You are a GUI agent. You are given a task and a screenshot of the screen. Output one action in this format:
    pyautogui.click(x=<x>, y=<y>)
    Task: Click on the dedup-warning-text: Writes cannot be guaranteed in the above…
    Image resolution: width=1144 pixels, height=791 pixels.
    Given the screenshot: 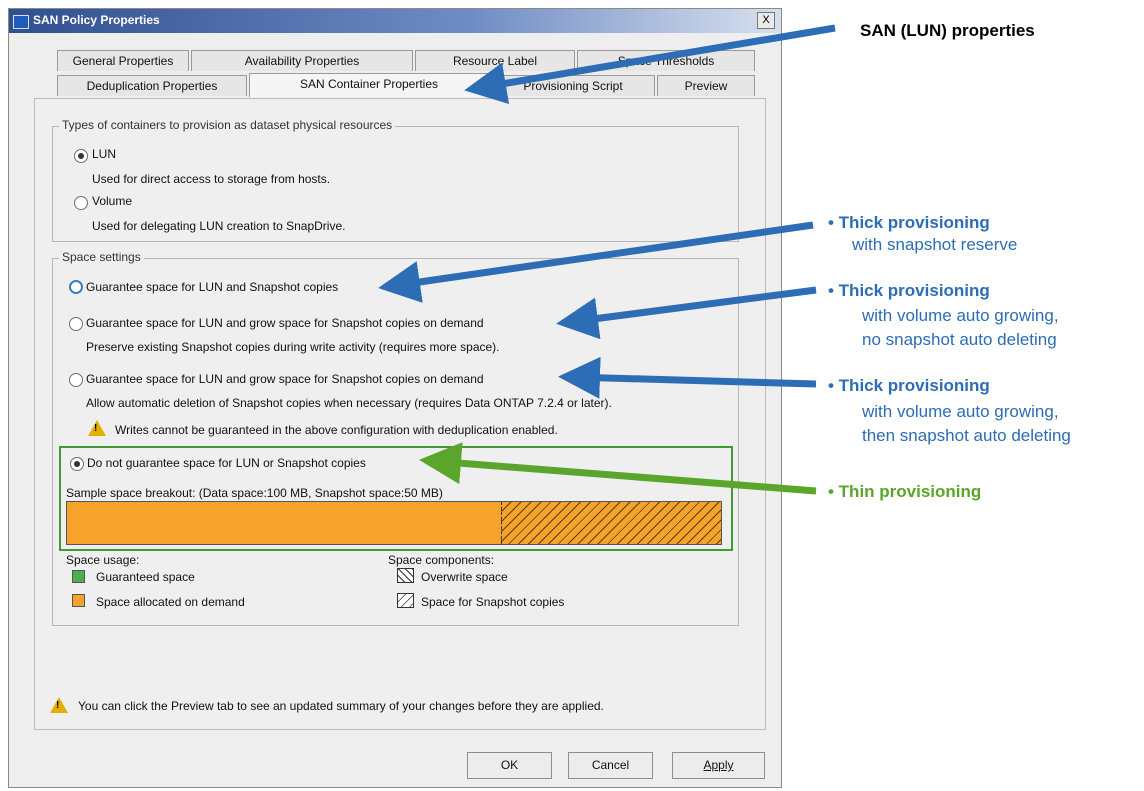 What is the action you would take?
    pyautogui.click(x=336, y=430)
    